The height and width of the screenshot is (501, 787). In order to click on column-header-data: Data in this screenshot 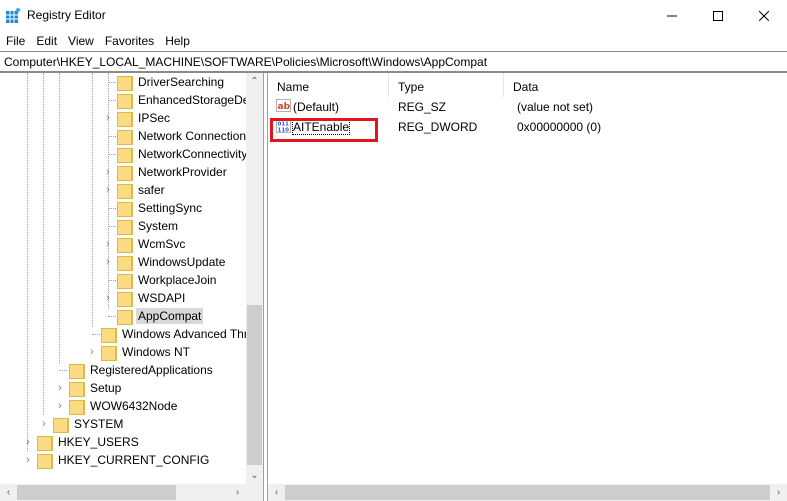, I will do `click(645, 85)`.